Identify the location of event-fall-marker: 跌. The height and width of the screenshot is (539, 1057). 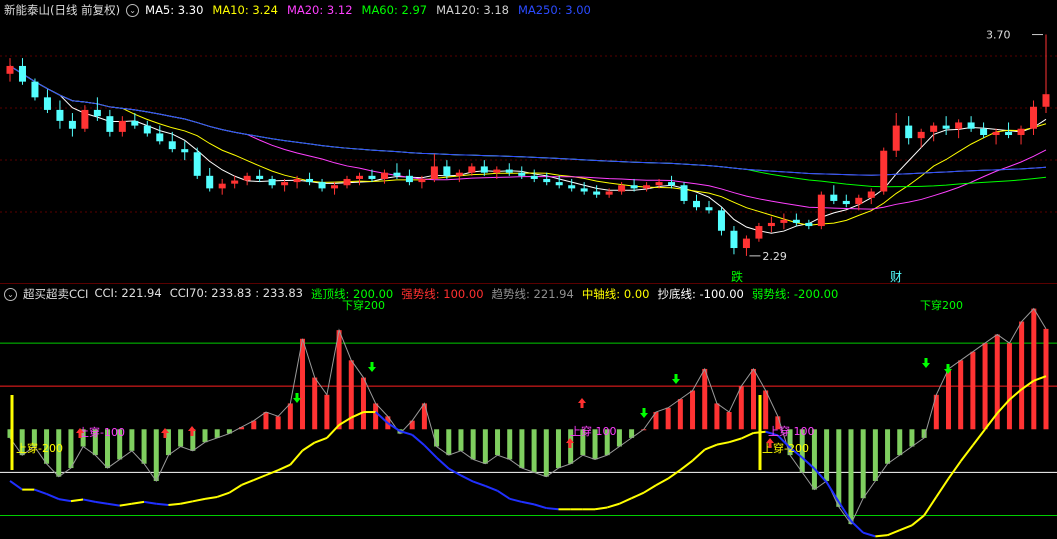
(737, 276).